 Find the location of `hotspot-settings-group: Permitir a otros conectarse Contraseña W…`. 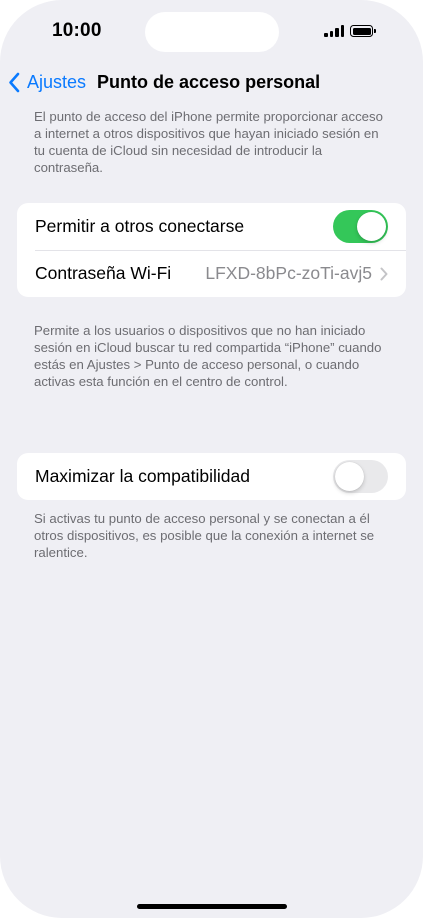

hotspot-settings-group: Permitir a otros conectarse Contraseña W… is located at coordinates (211, 250).